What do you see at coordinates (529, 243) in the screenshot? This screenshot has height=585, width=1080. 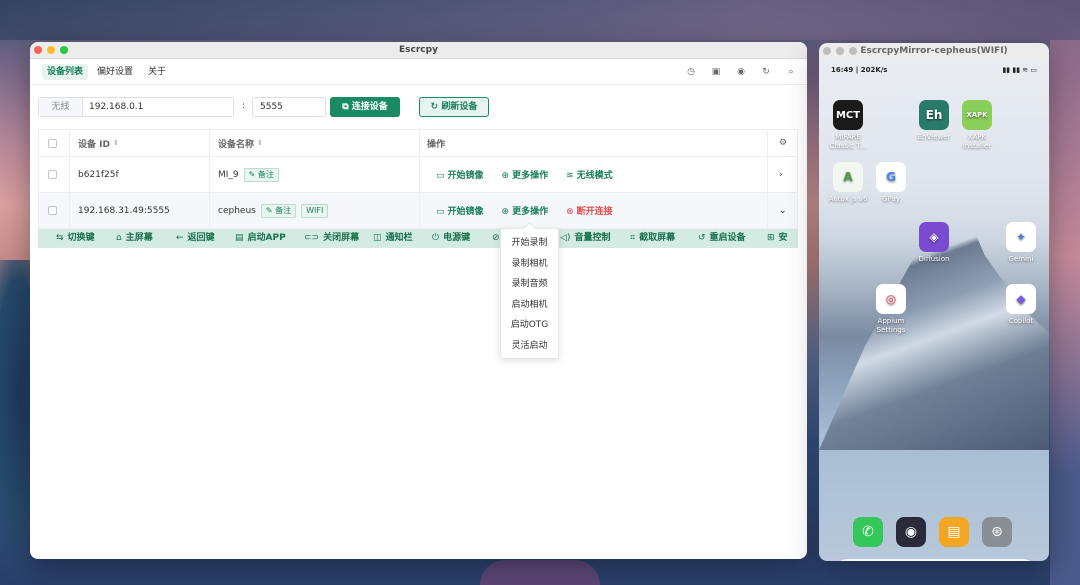 I see `menu-item-start-recording: 开始录制` at bounding box center [529, 243].